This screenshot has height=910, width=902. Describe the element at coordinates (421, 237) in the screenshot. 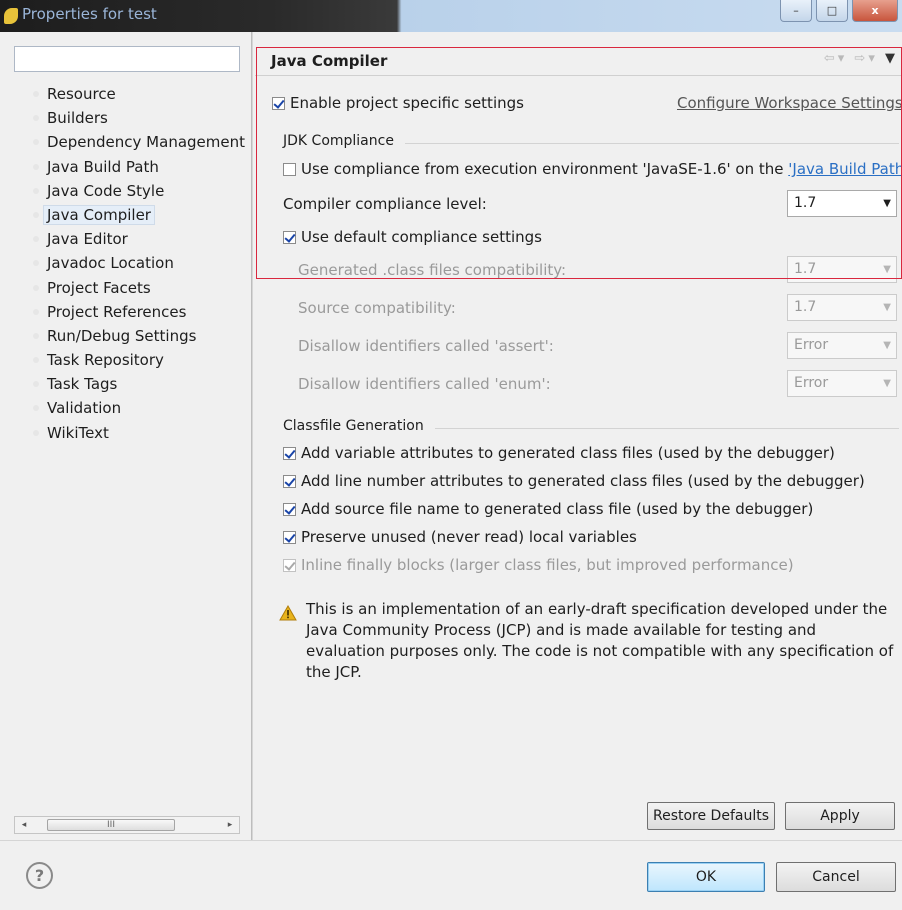

I see `use-default-compliance-label: Use default compliance settings` at that location.